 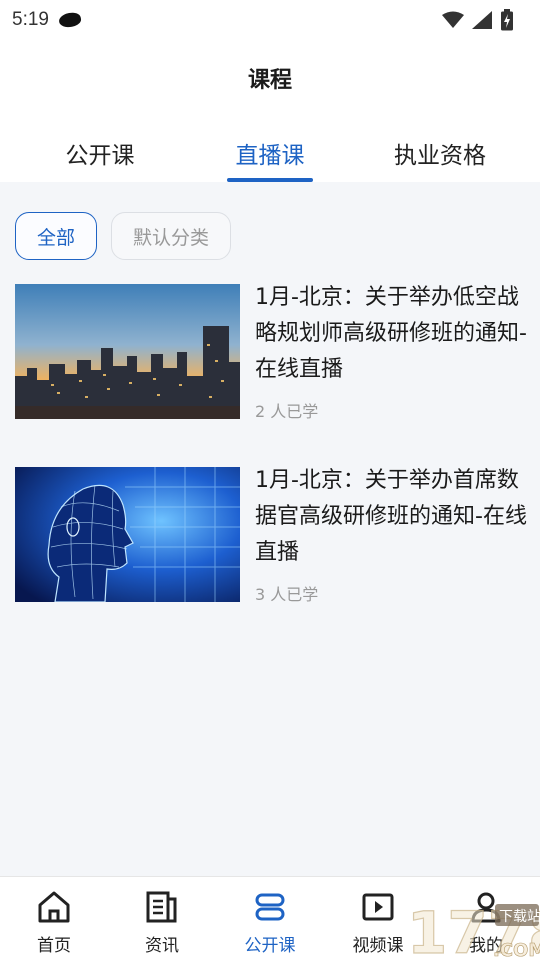 What do you see at coordinates (54, 946) in the screenshot?
I see `nav-label: 首页` at bounding box center [54, 946].